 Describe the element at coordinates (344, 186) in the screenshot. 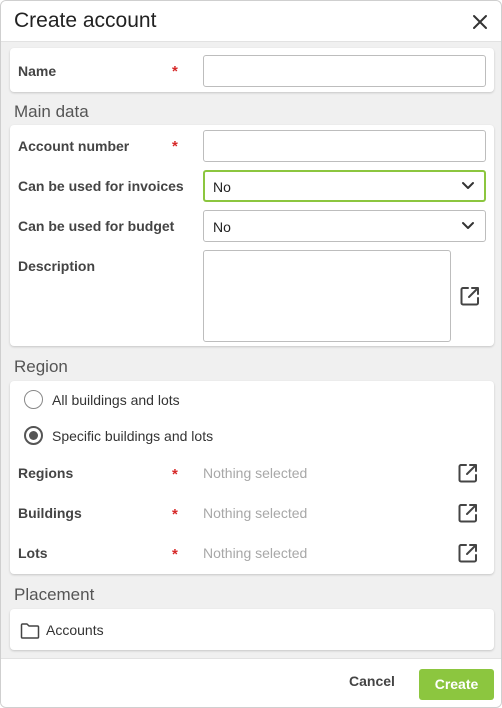

I see `invoices-select: No` at that location.